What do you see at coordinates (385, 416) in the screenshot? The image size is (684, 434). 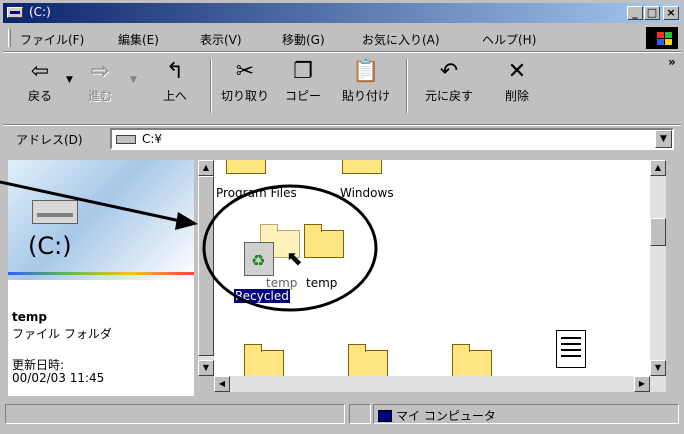 I see `computer-icon` at bounding box center [385, 416].